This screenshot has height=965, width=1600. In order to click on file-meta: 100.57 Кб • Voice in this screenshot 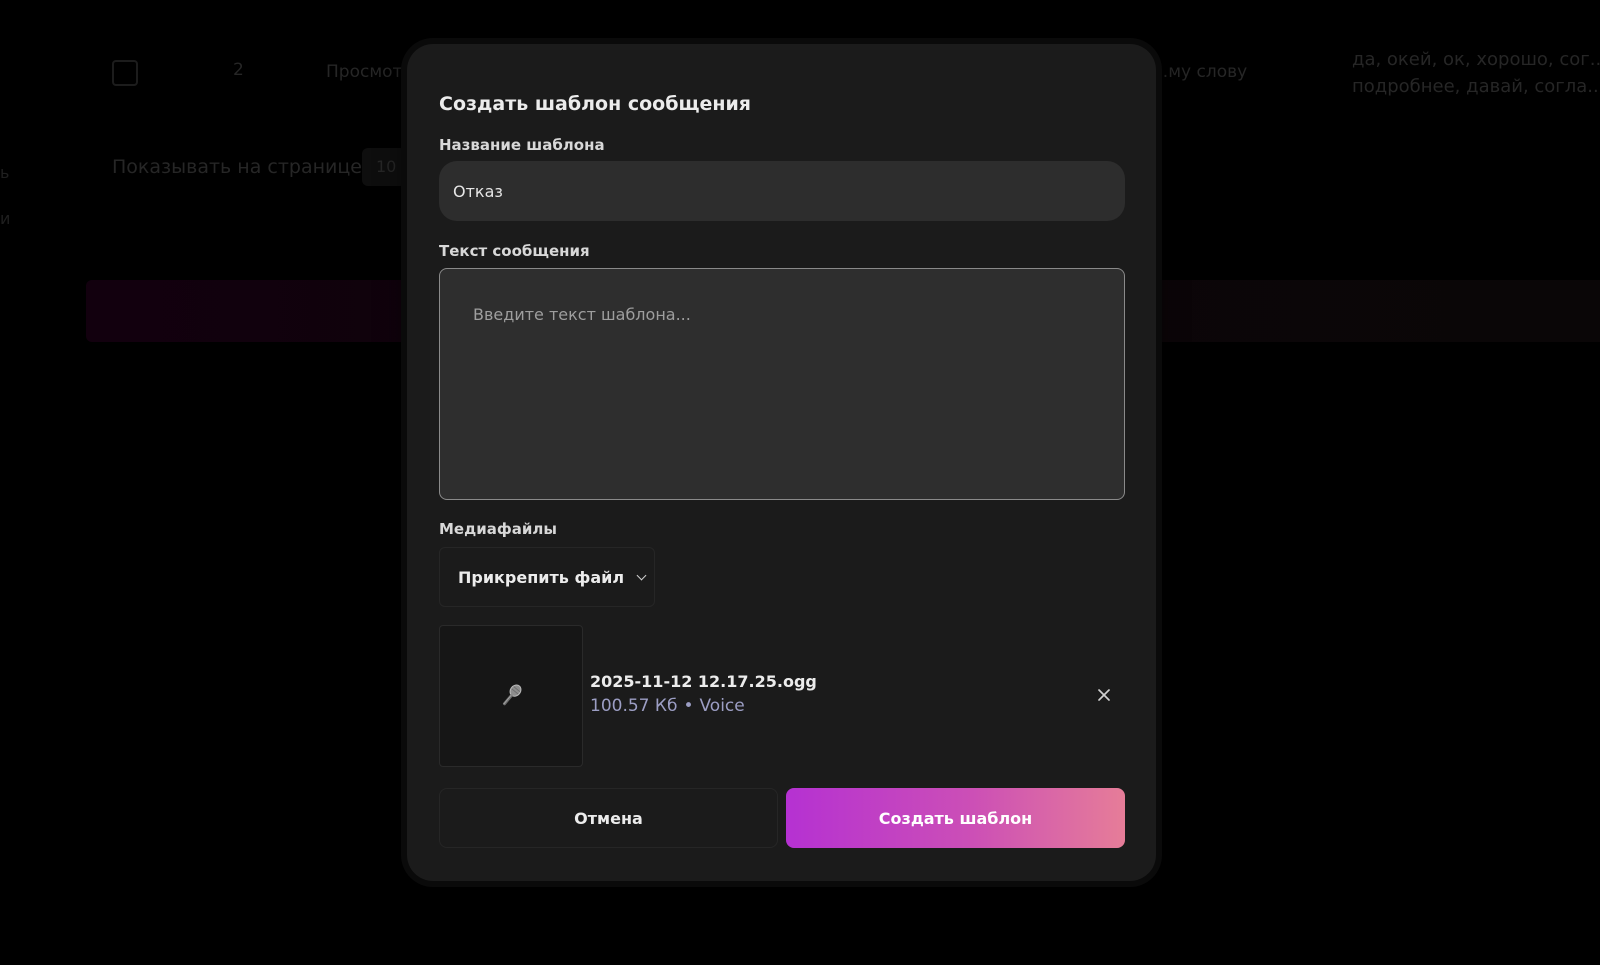, I will do `click(667, 706)`.